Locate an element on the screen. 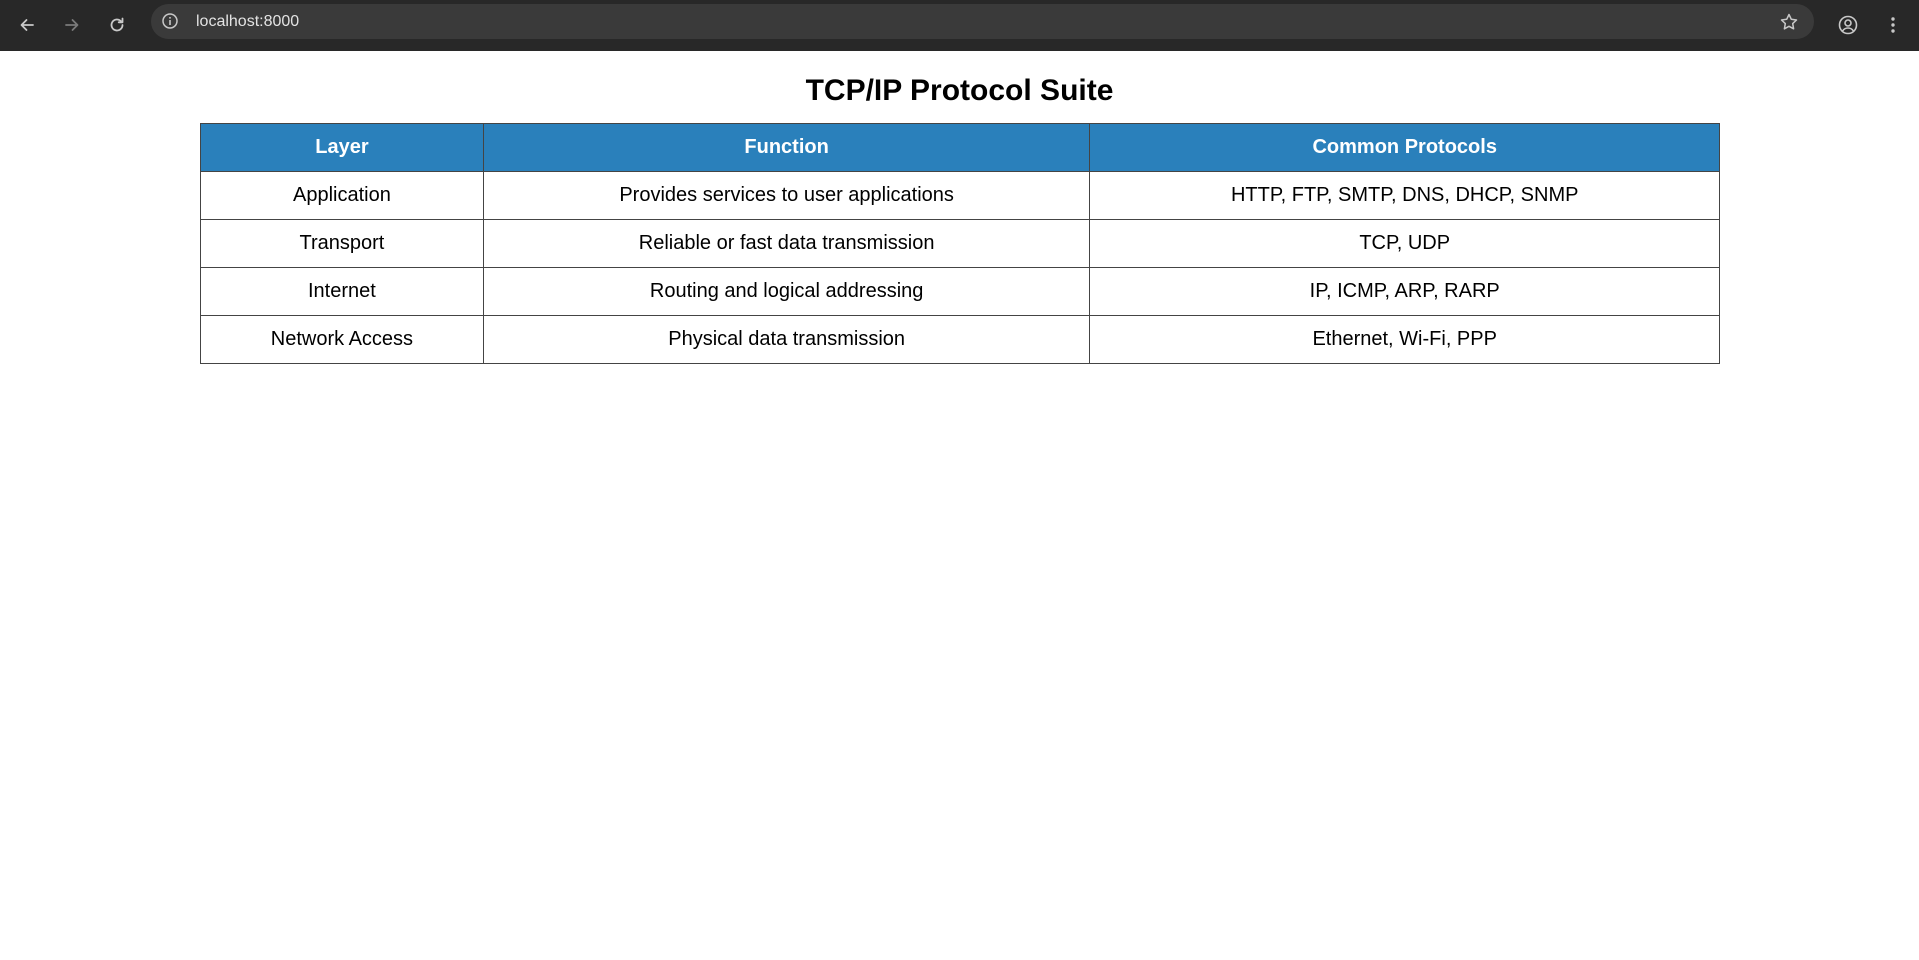 The image size is (1919, 960). site-info-button is located at coordinates (170, 21).